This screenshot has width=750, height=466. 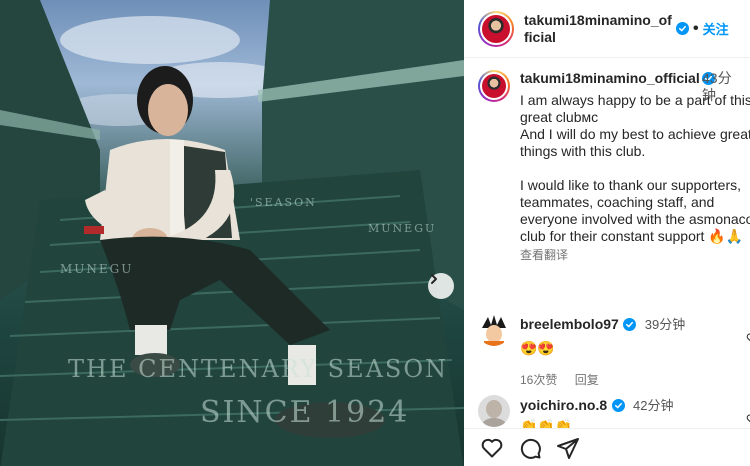 What do you see at coordinates (283, 202) in the screenshot?
I see `stair-text-season-top: 'SEASON` at bounding box center [283, 202].